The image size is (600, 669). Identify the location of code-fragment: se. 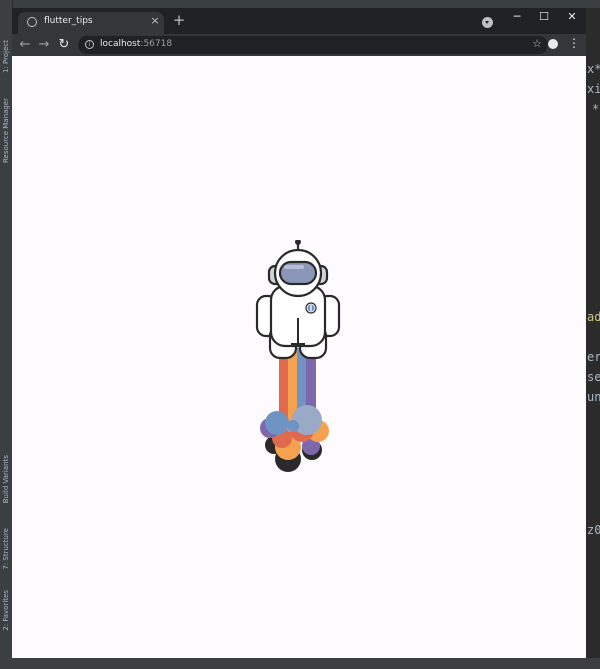
(593, 377).